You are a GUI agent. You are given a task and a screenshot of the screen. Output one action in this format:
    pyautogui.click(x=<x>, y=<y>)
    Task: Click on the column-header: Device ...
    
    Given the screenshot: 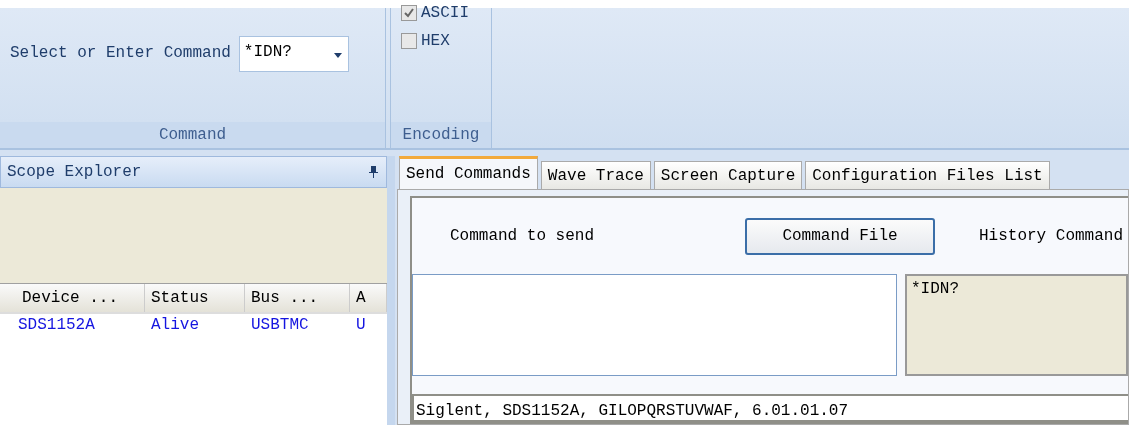 What is the action you would take?
    pyautogui.click(x=72, y=298)
    